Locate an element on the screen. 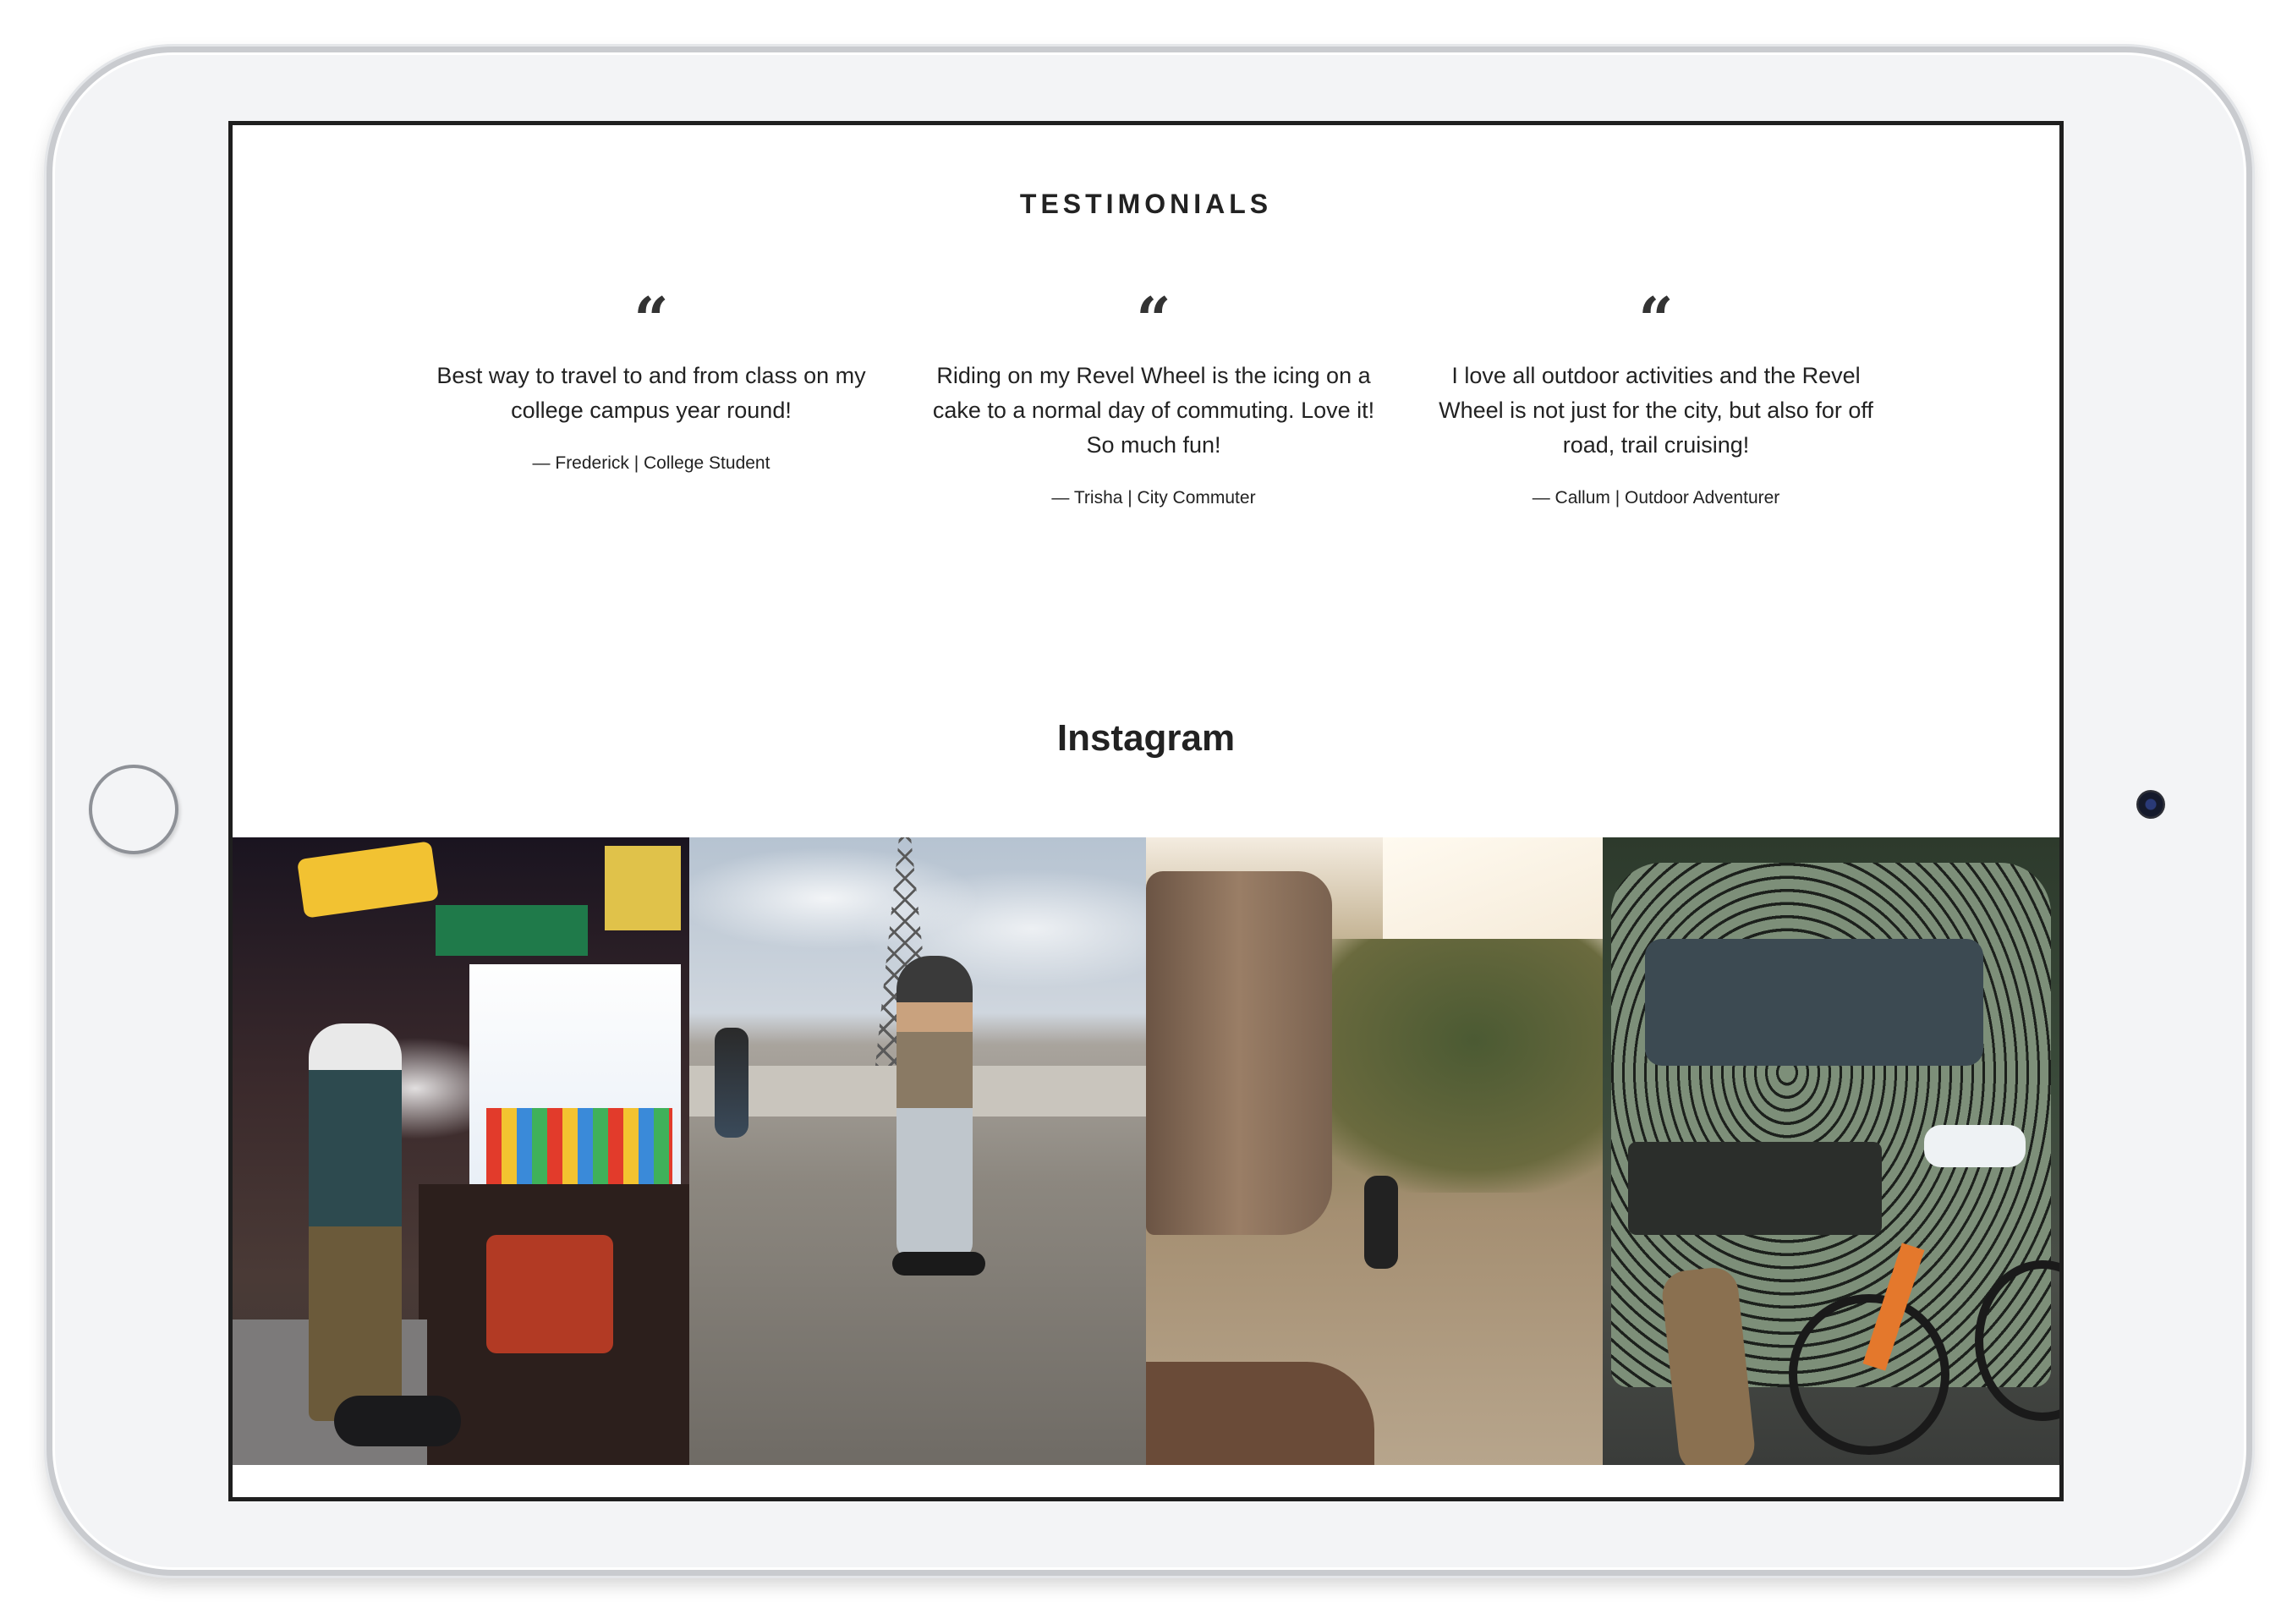 This screenshot has width=2292, height=1624. neon-sign is located at coordinates (512, 931).